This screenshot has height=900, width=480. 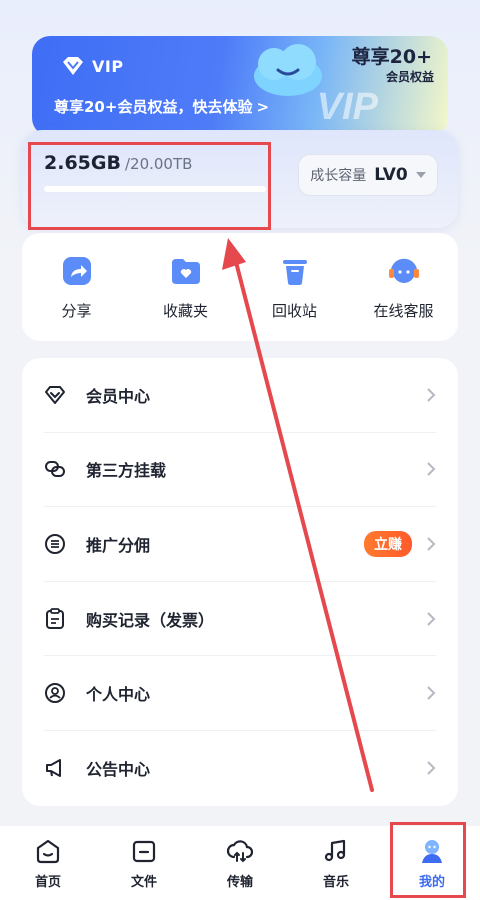 What do you see at coordinates (55, 543) in the screenshot?
I see `commission-icon` at bounding box center [55, 543].